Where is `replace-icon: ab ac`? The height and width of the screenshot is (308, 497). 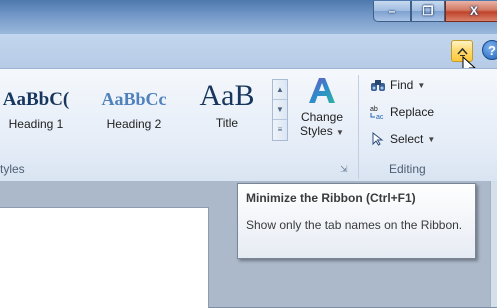
replace-icon: ab ac is located at coordinates (378, 112).